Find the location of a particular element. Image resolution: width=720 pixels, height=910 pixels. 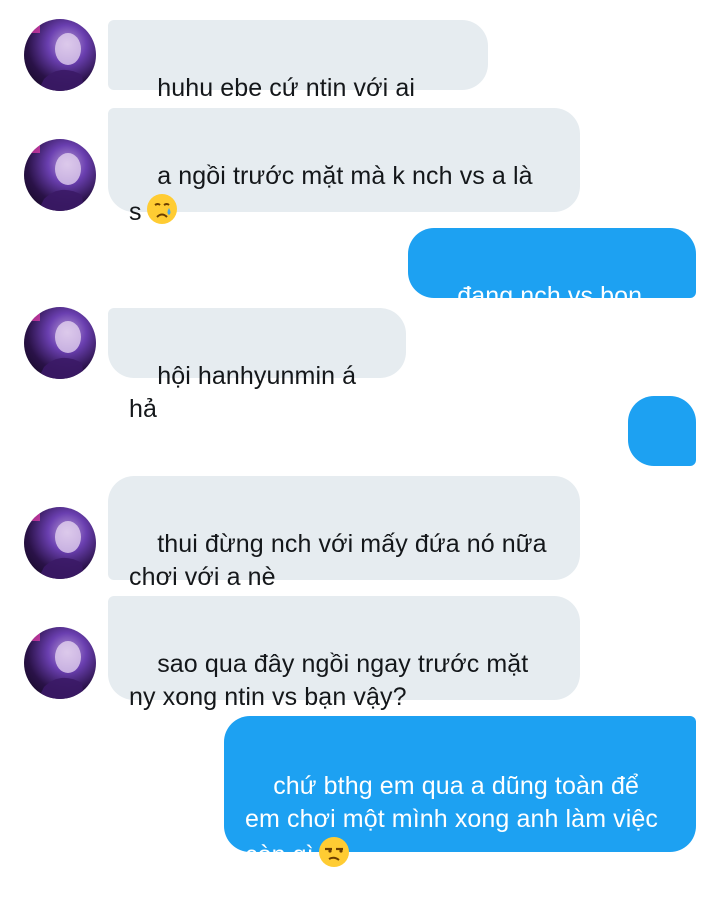

unamused-face-icon is located at coordinates (334, 856).